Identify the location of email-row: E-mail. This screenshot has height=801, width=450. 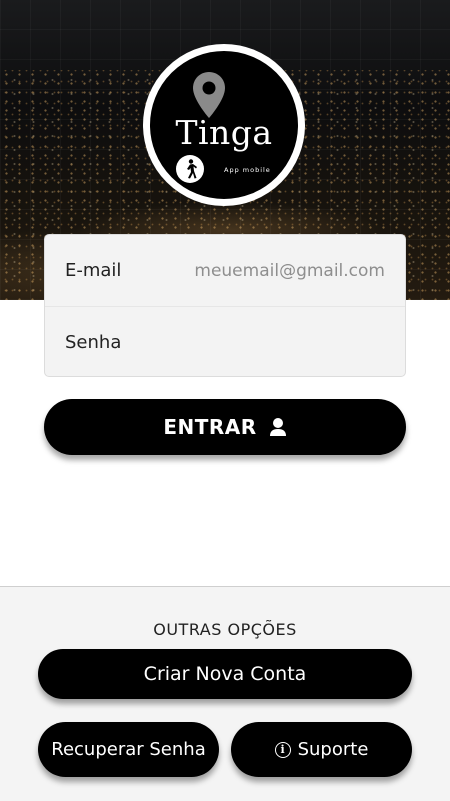
(225, 270).